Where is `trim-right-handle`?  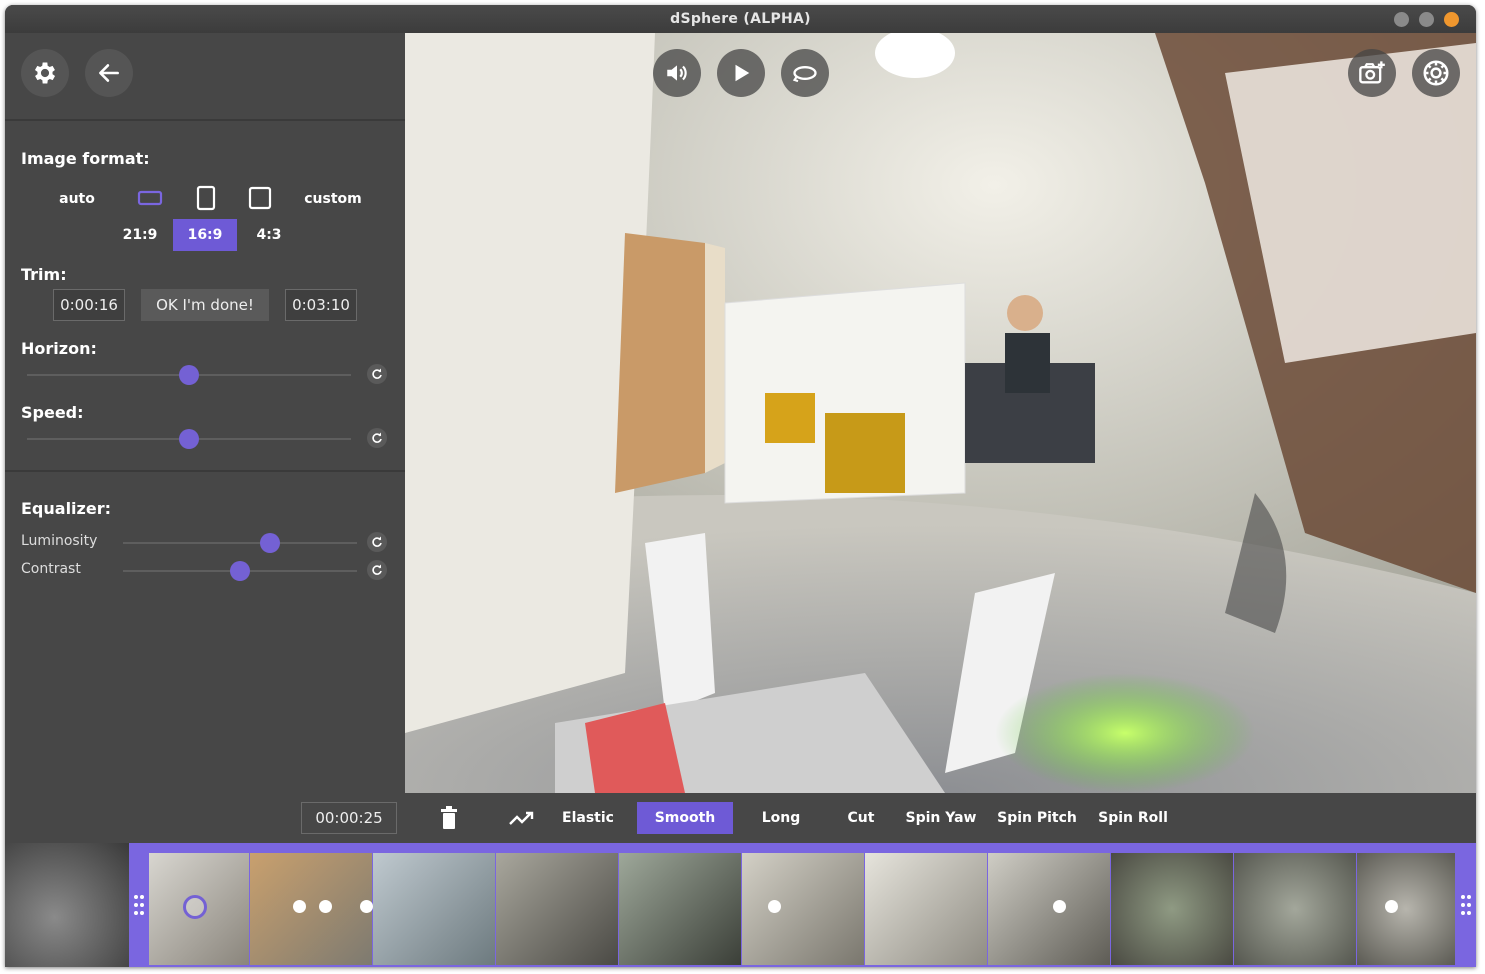
trim-right-handle is located at coordinates (1466, 905).